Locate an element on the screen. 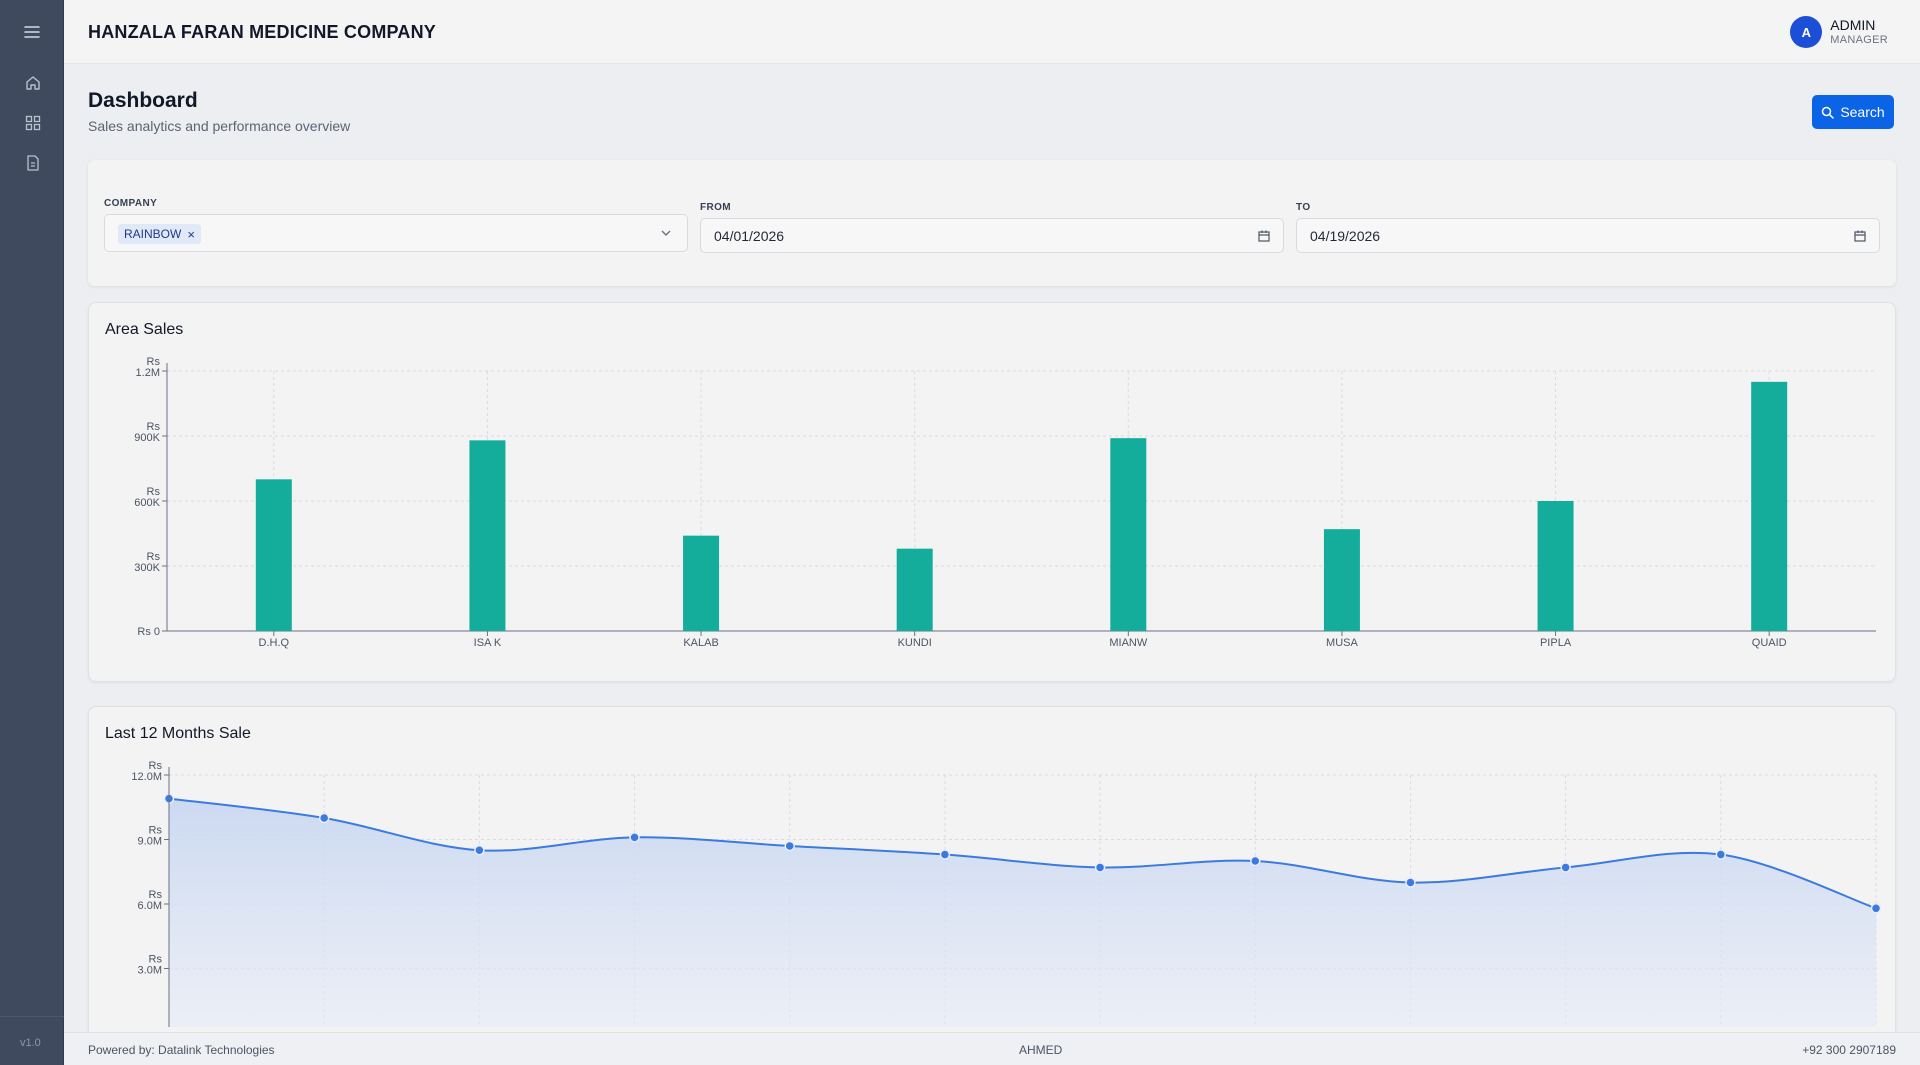 This screenshot has height=1065, width=1920. y-tick-label: Rs 600K is located at coordinates (147, 497).